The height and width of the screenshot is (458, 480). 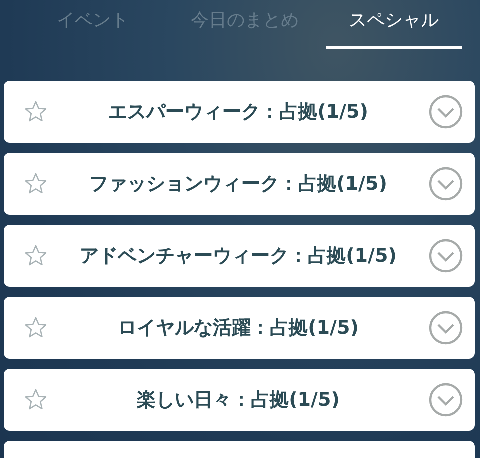 I want to click on tab: スペシャル, so click(x=394, y=24).